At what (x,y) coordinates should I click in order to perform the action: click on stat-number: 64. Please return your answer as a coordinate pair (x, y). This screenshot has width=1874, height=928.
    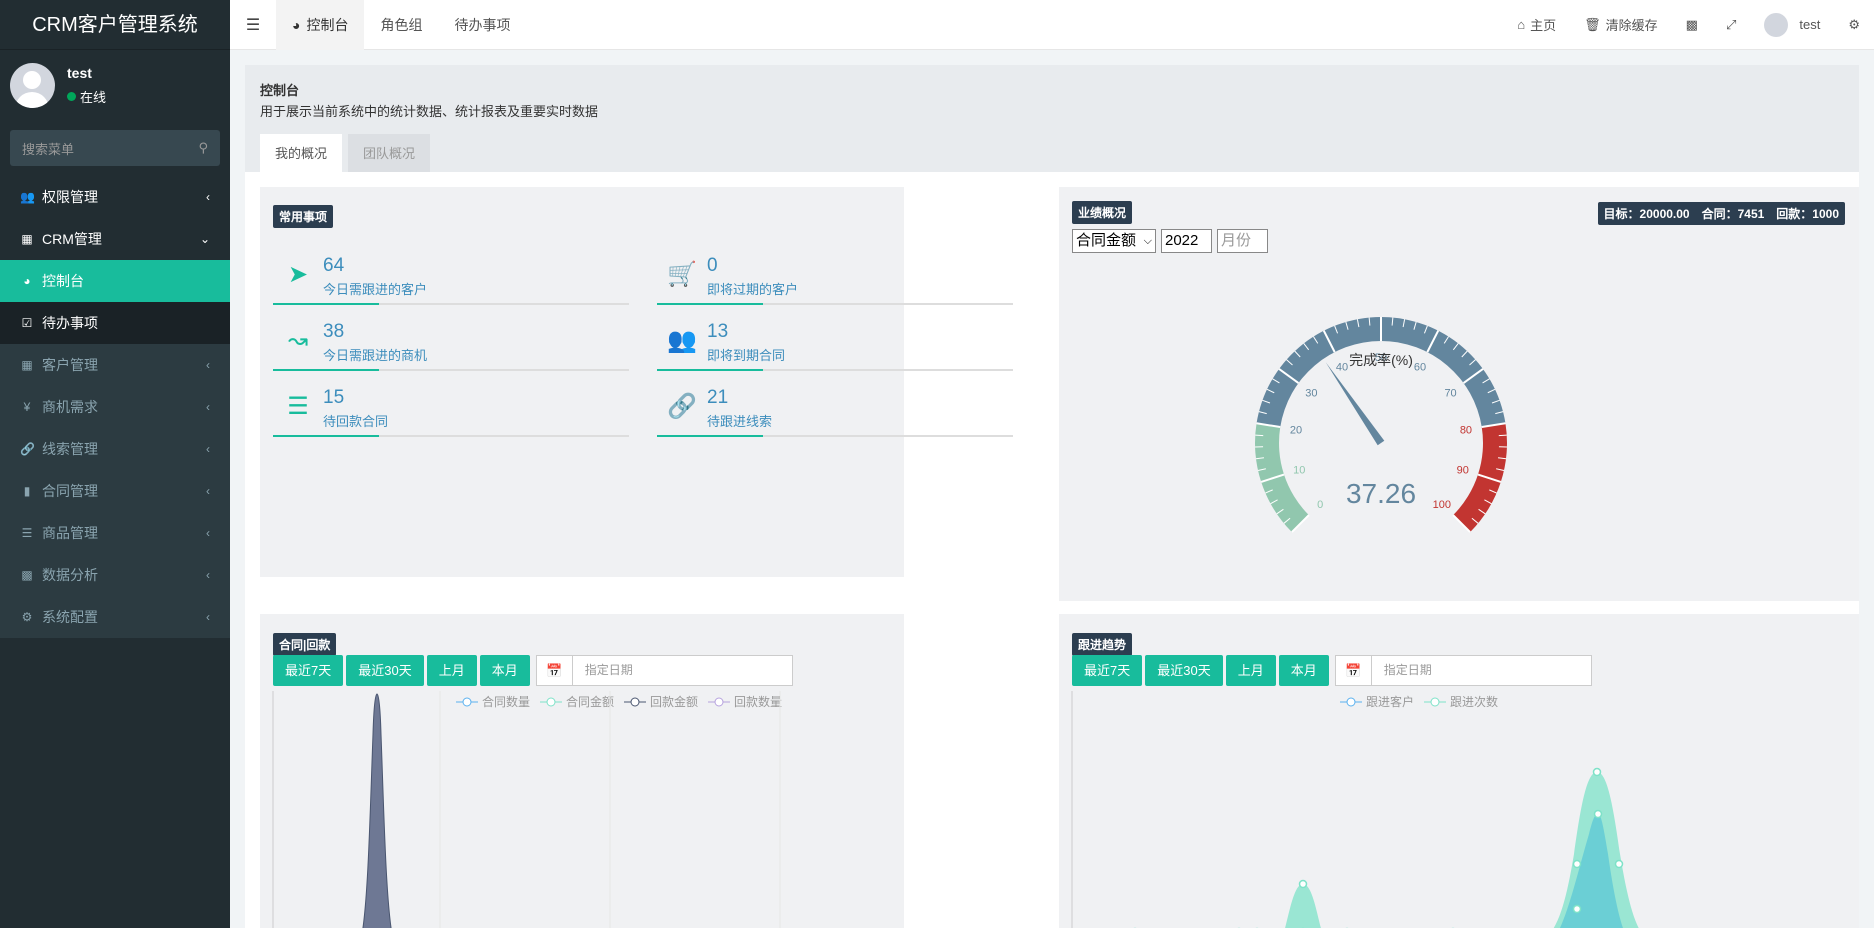
    Looking at the image, I should click on (334, 265).